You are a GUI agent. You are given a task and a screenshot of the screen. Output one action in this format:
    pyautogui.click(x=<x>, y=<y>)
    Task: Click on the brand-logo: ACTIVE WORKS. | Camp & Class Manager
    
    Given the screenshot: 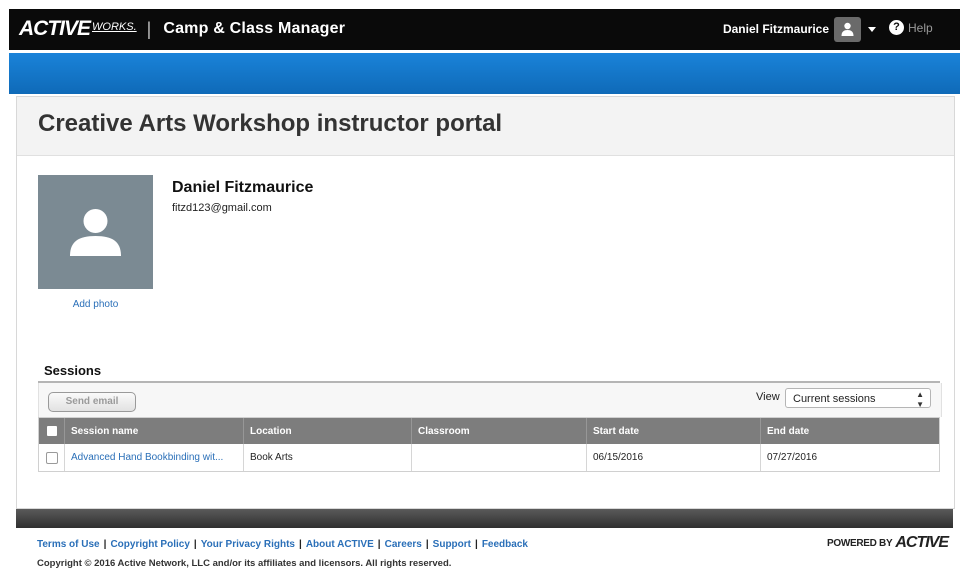 What is the action you would take?
    pyautogui.click(x=182, y=28)
    